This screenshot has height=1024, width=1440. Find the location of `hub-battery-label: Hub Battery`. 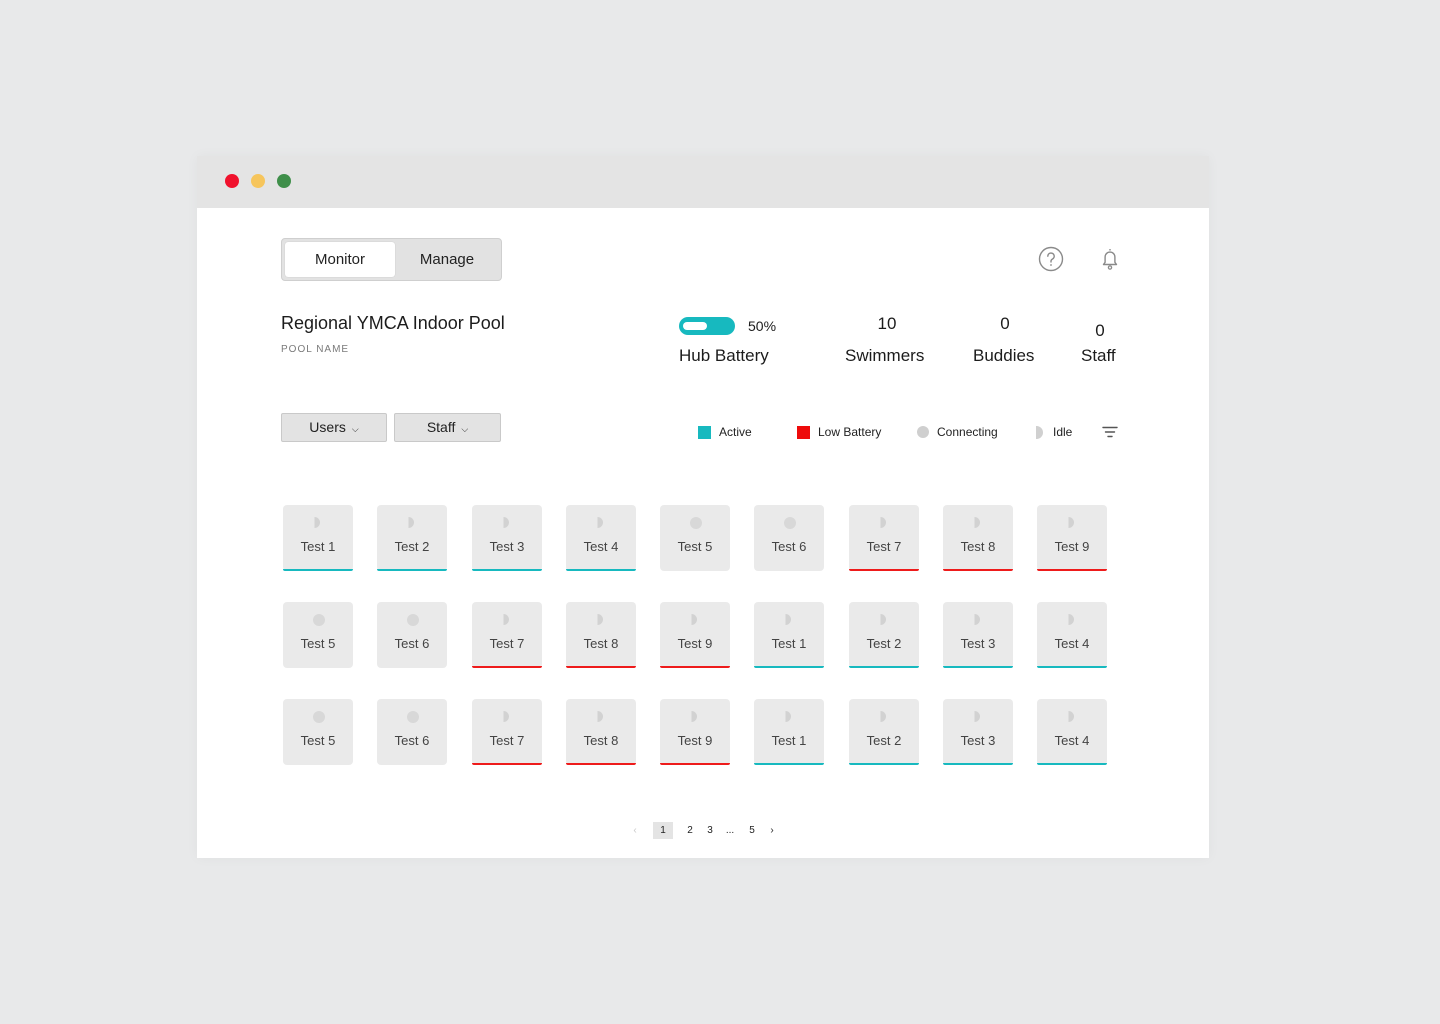

hub-battery-label: Hub Battery is located at coordinates (724, 355).